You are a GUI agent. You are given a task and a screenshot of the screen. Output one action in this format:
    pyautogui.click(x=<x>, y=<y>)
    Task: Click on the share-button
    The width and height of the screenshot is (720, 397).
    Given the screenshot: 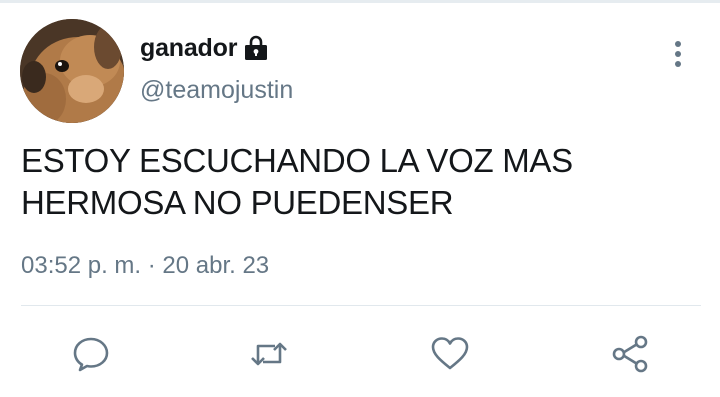 What is the action you would take?
    pyautogui.click(x=630, y=354)
    